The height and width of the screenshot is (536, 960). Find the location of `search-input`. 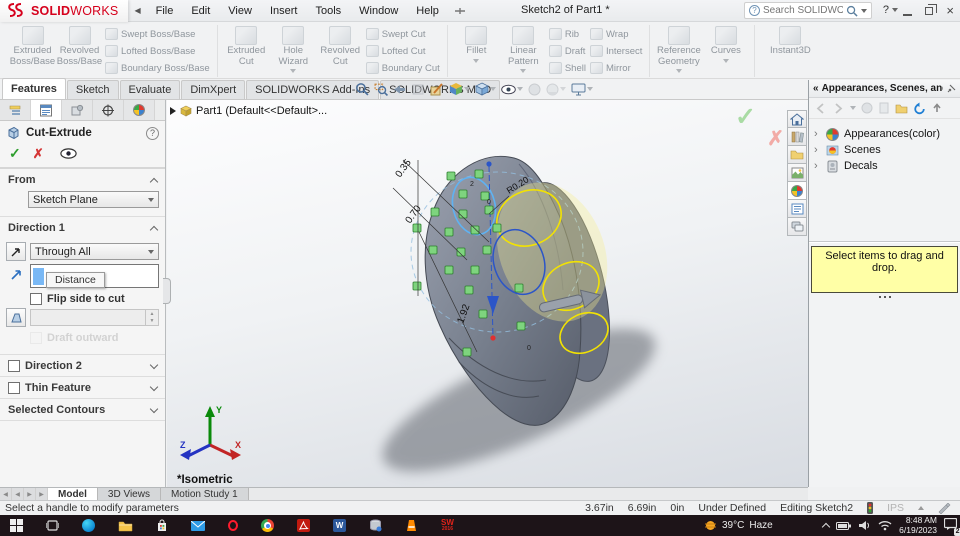

search-input is located at coordinates (803, 10).